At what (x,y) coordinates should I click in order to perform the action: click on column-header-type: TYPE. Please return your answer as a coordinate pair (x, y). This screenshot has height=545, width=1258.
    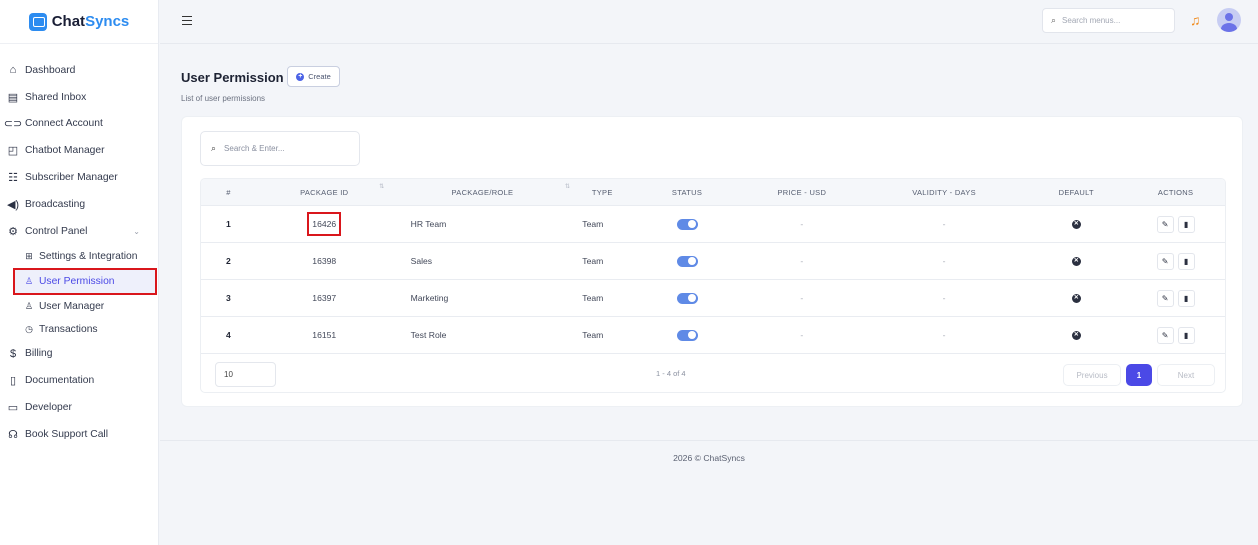
    Looking at the image, I should click on (602, 192).